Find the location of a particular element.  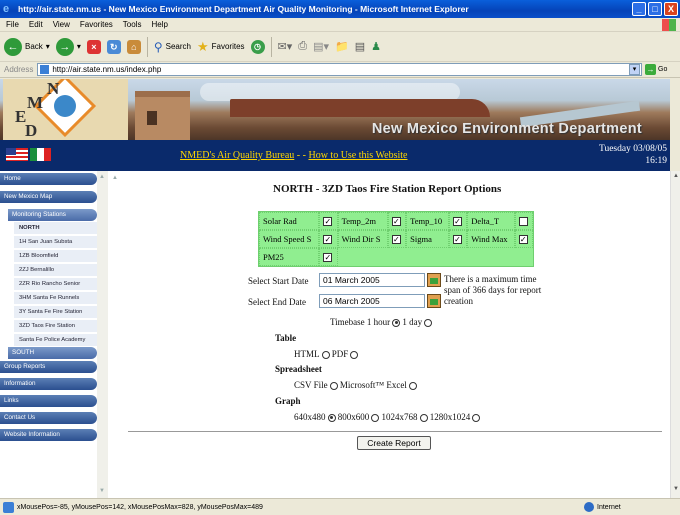

windows-logo-icon is located at coordinates (669, 25).